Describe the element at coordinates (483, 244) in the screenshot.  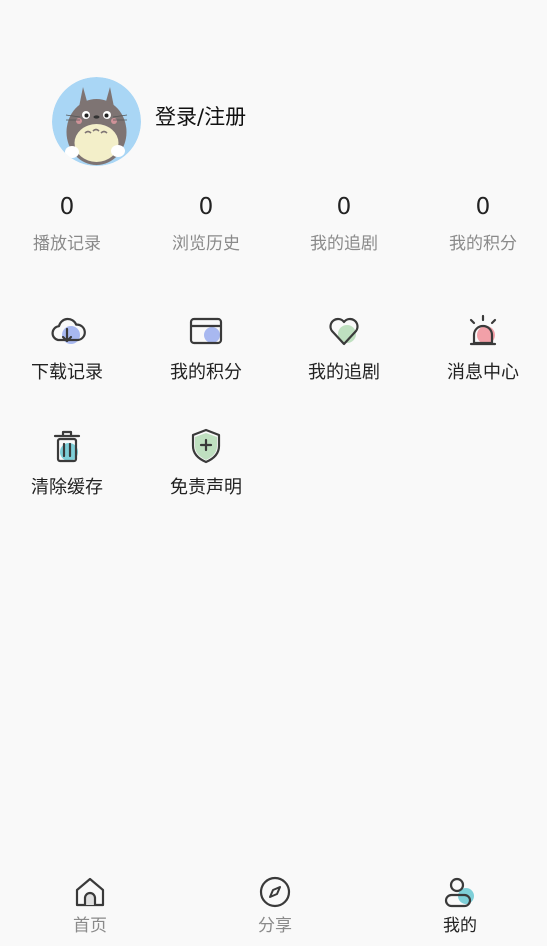
I see `stat-label: 我的积分` at that location.